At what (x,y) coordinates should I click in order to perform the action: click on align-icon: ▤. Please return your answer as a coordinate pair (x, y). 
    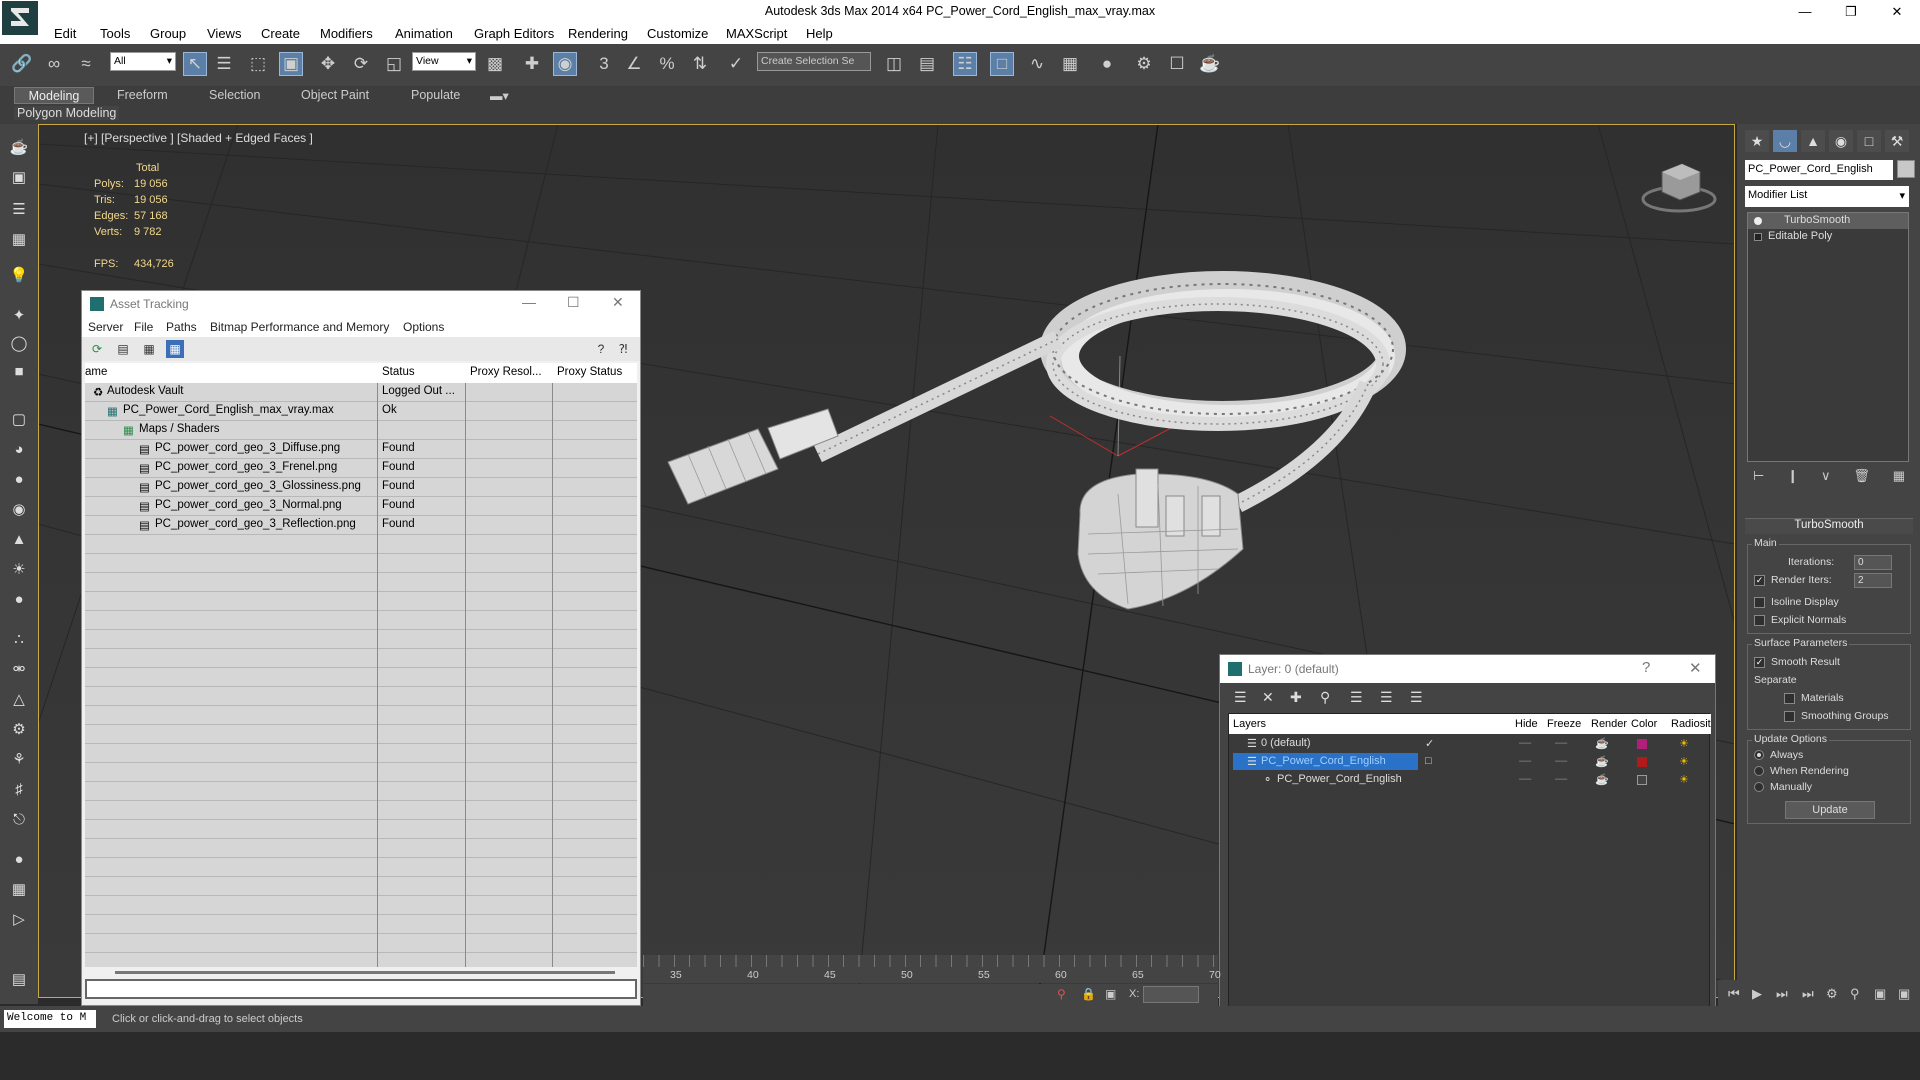
    Looking at the image, I should click on (927, 64).